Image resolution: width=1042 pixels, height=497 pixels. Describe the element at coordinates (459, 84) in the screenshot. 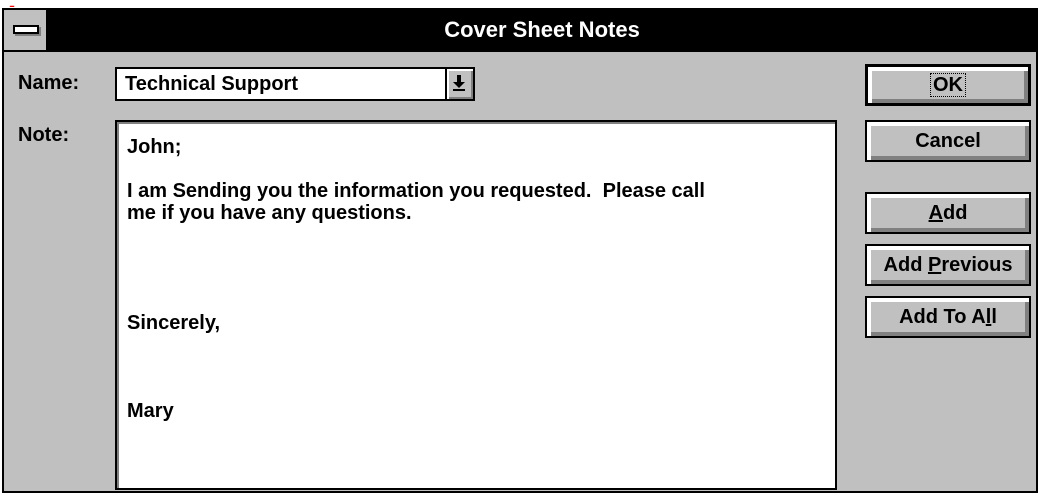

I see `dropdown-arrow-icon` at that location.